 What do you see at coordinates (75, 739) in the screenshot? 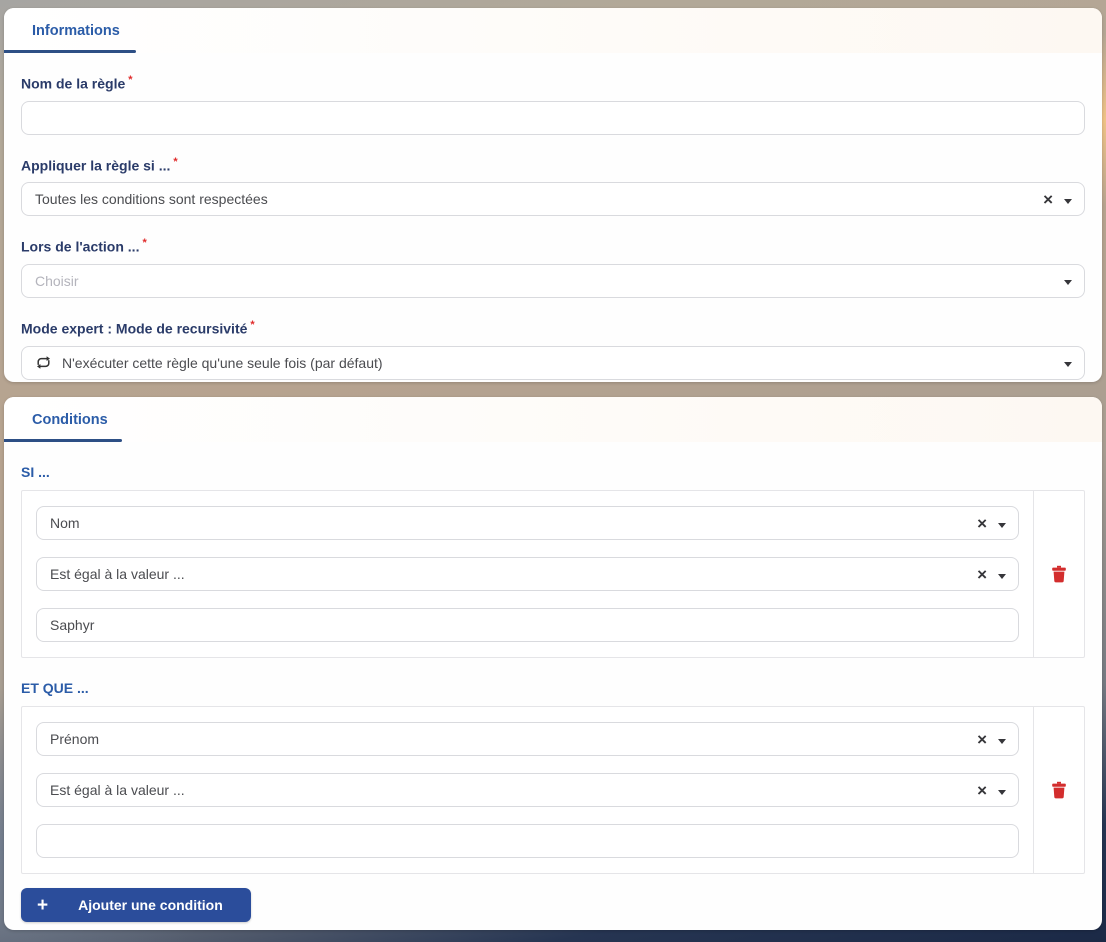
I see `condition-field-value: Prénom` at bounding box center [75, 739].